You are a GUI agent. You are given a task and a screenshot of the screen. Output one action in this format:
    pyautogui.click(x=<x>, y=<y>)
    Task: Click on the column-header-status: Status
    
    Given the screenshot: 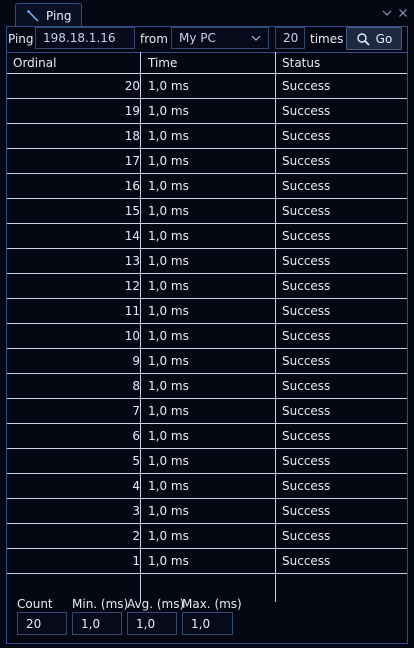 What is the action you would take?
    pyautogui.click(x=301, y=63)
    